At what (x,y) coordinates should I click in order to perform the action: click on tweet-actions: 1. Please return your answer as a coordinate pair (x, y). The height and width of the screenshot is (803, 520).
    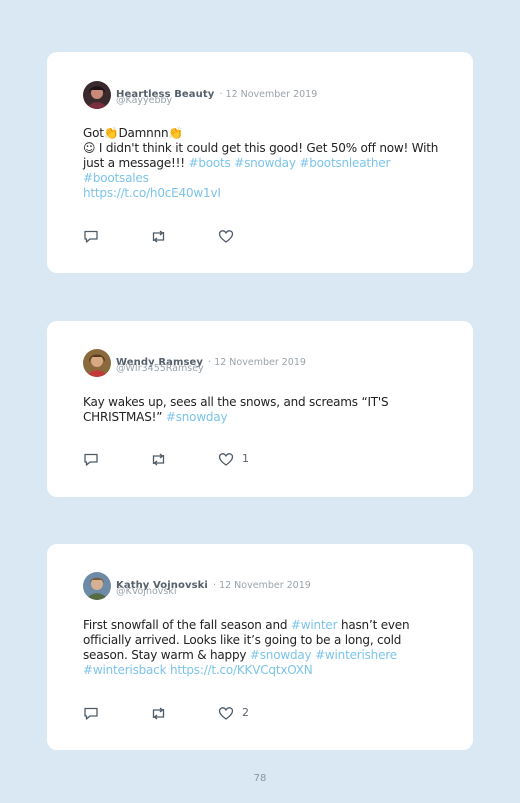
    Looking at the image, I should click on (233, 460).